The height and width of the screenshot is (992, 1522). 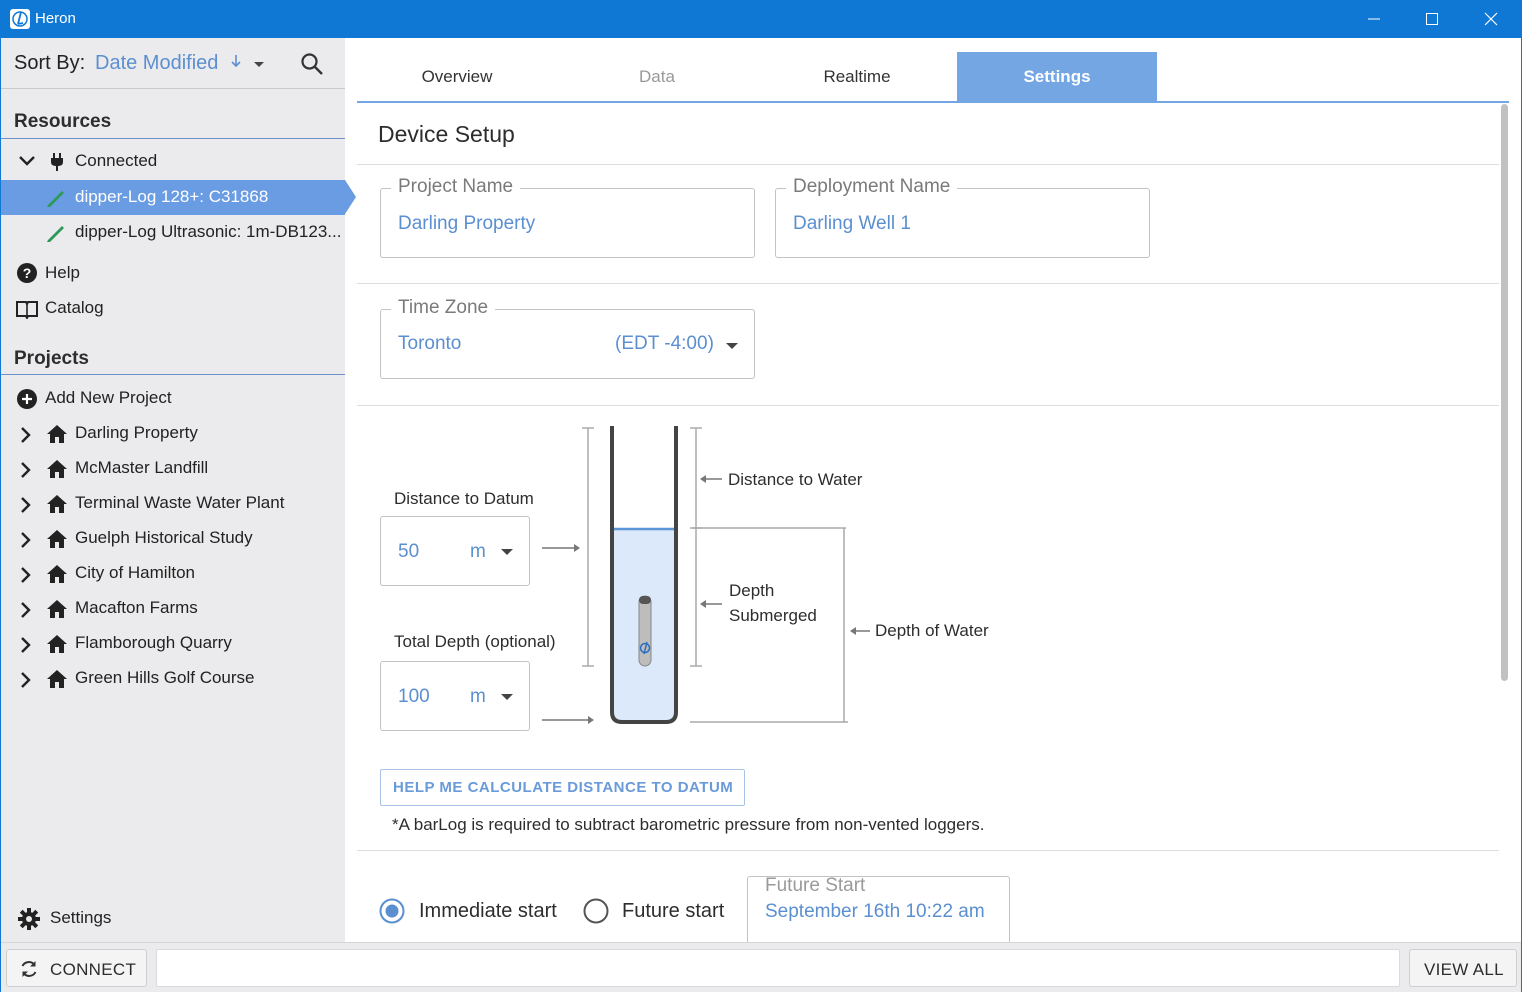 I want to click on view-all-button: VIEW ALL, so click(x=1463, y=968).